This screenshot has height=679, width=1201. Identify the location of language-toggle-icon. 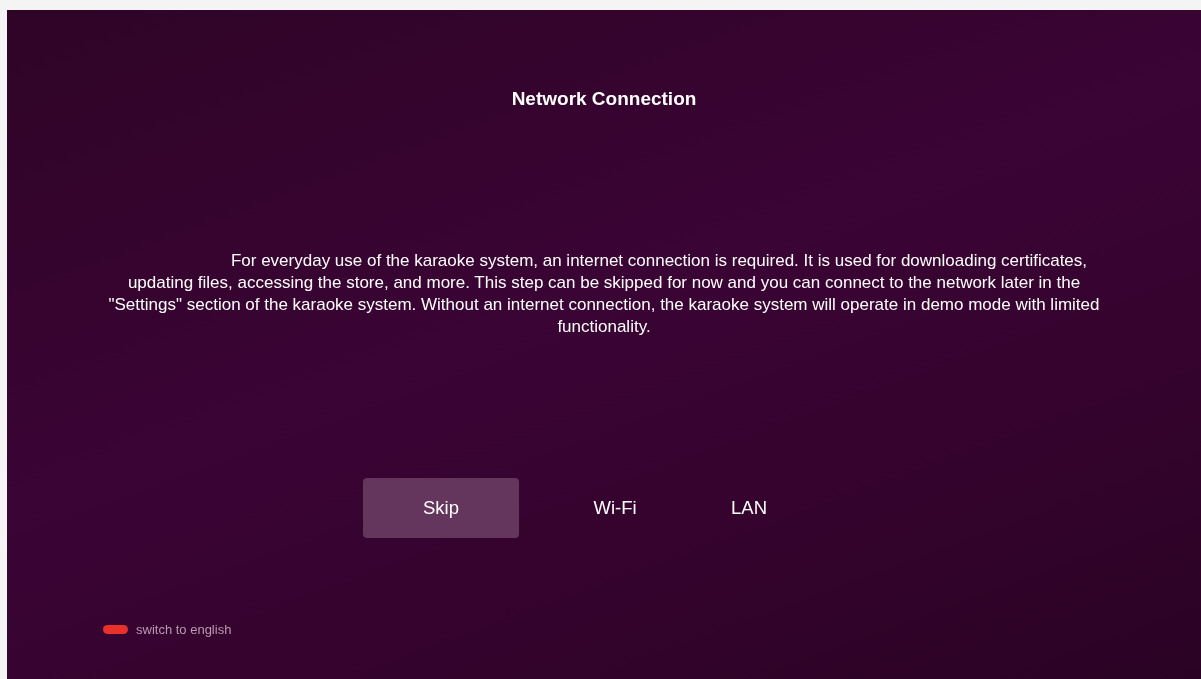
(115, 629).